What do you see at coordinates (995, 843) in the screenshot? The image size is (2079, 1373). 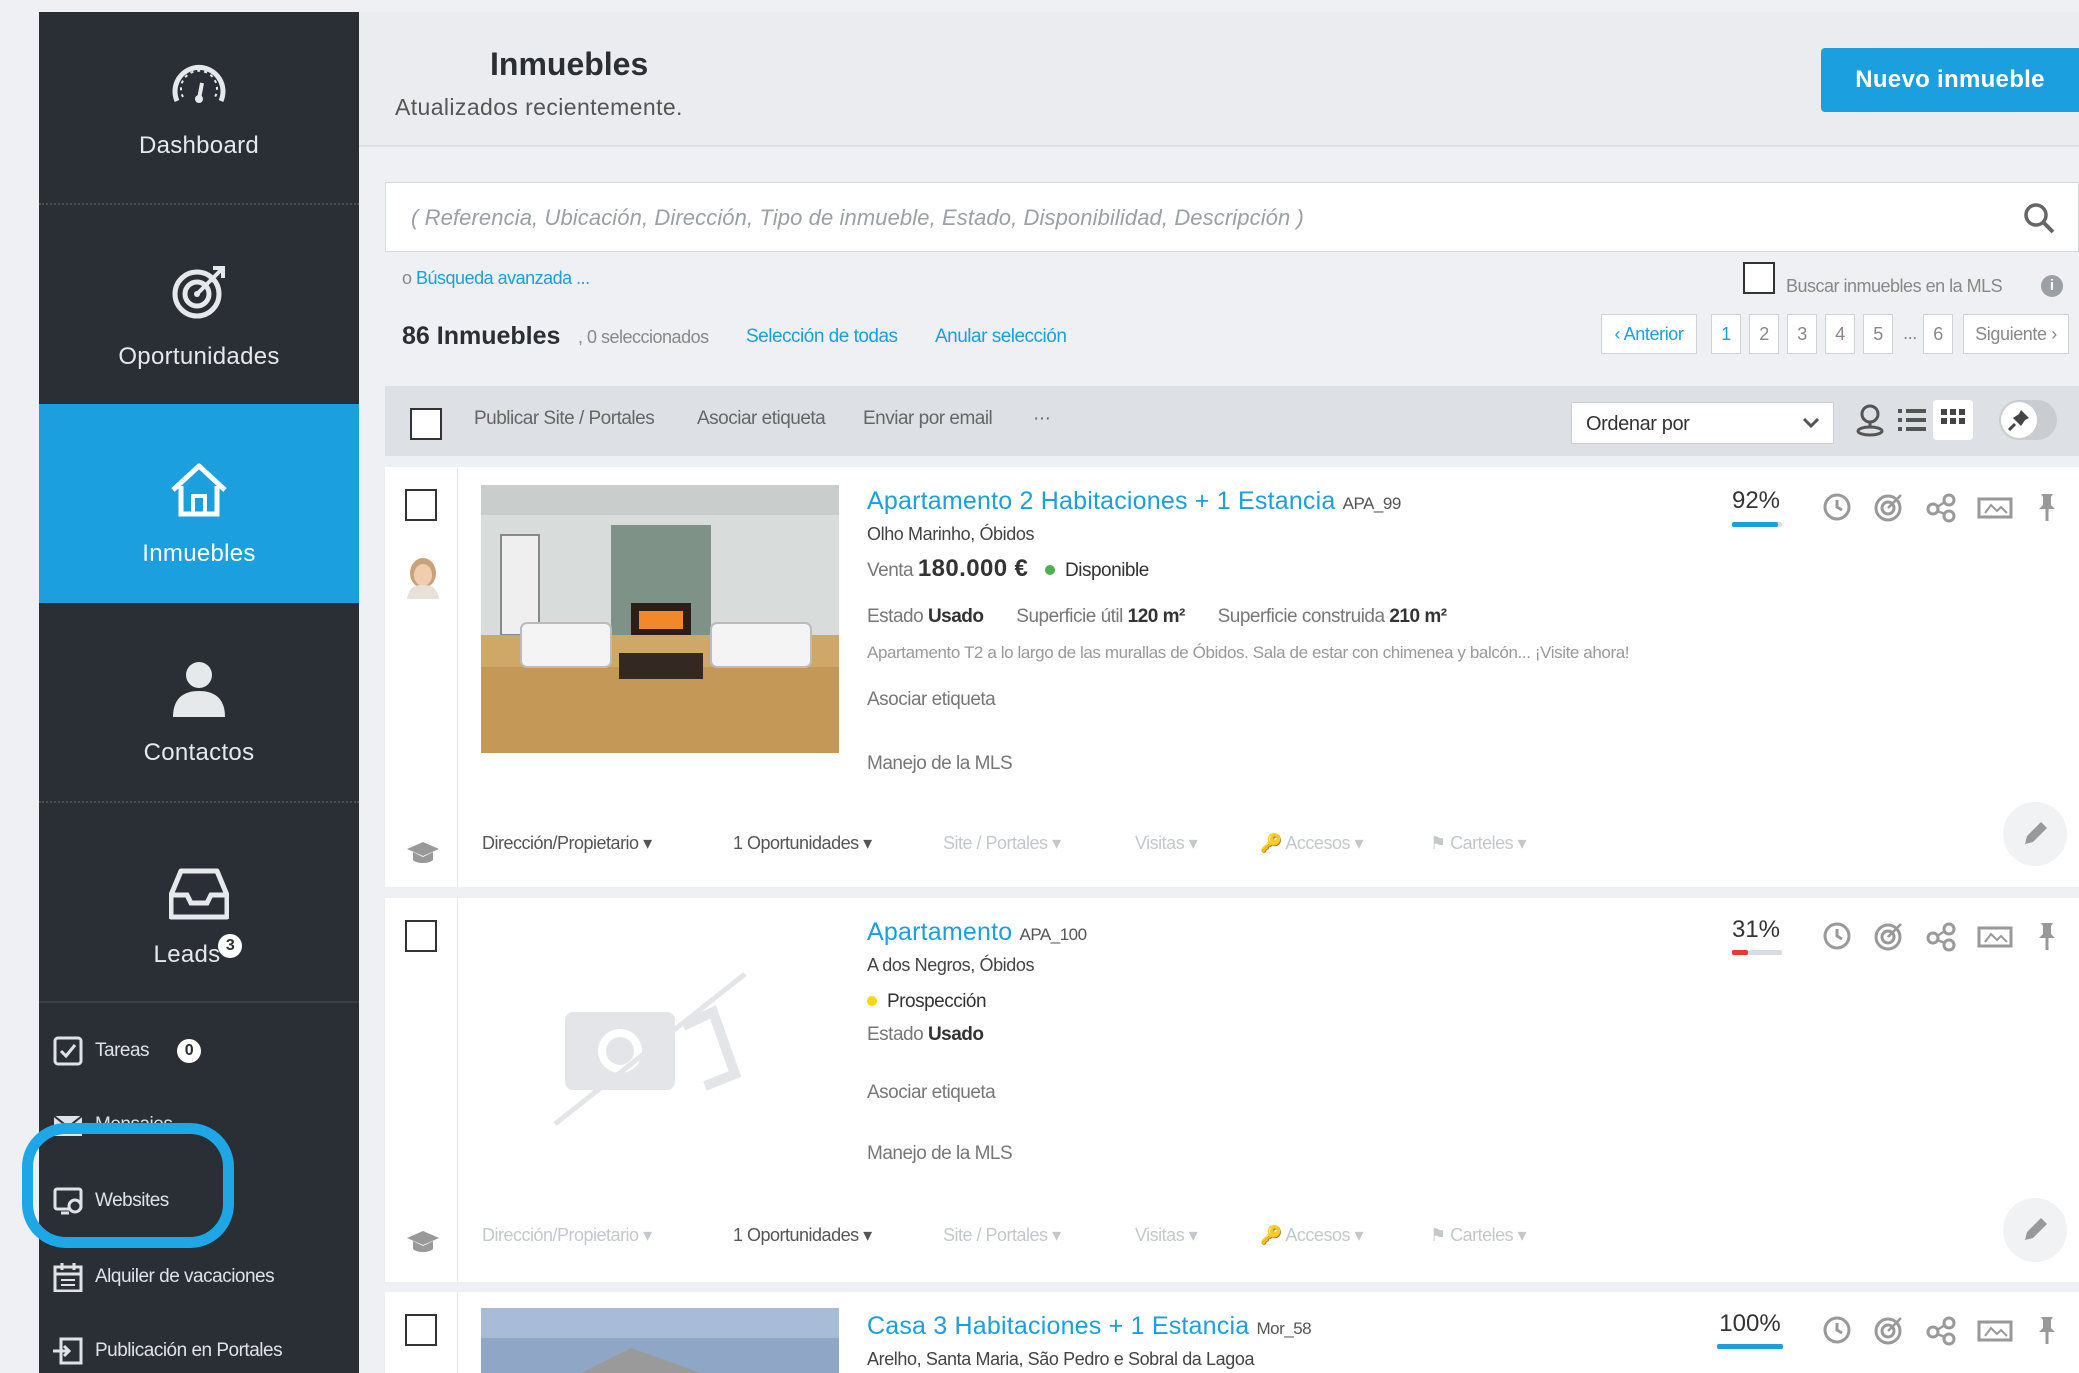 I see `footer-label: Site / Portales` at bounding box center [995, 843].